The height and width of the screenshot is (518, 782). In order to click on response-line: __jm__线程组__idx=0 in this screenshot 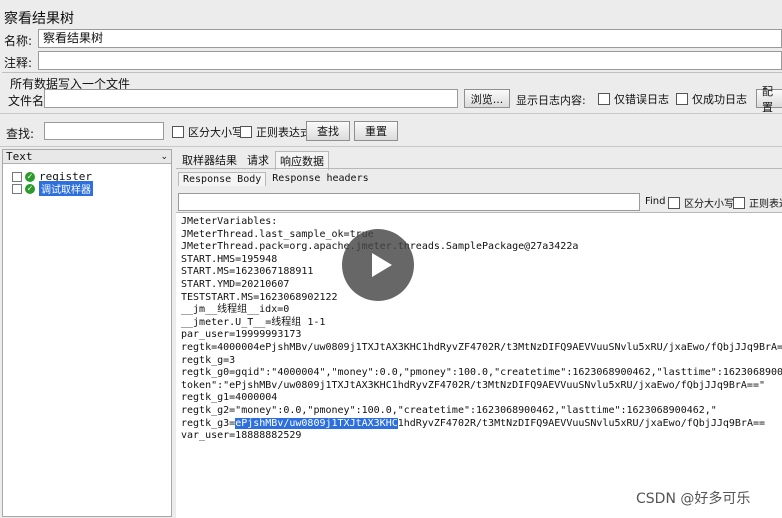, I will do `click(235, 310)`.